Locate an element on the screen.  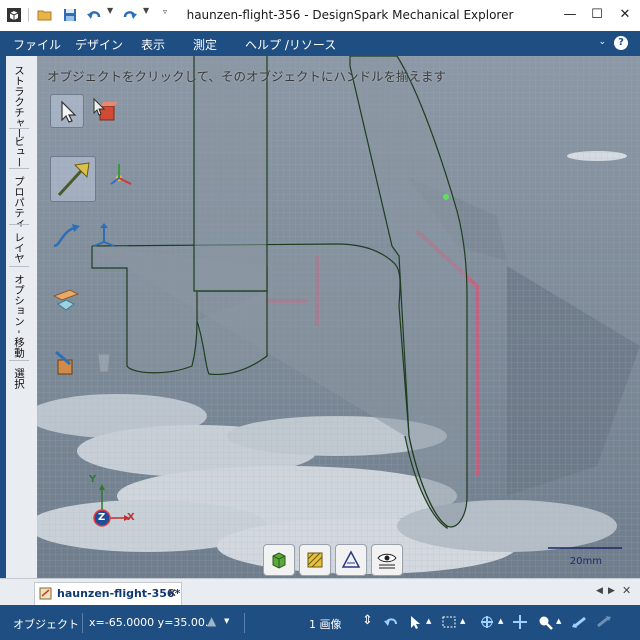
close-button: ✕ is located at coordinates (625, 15).